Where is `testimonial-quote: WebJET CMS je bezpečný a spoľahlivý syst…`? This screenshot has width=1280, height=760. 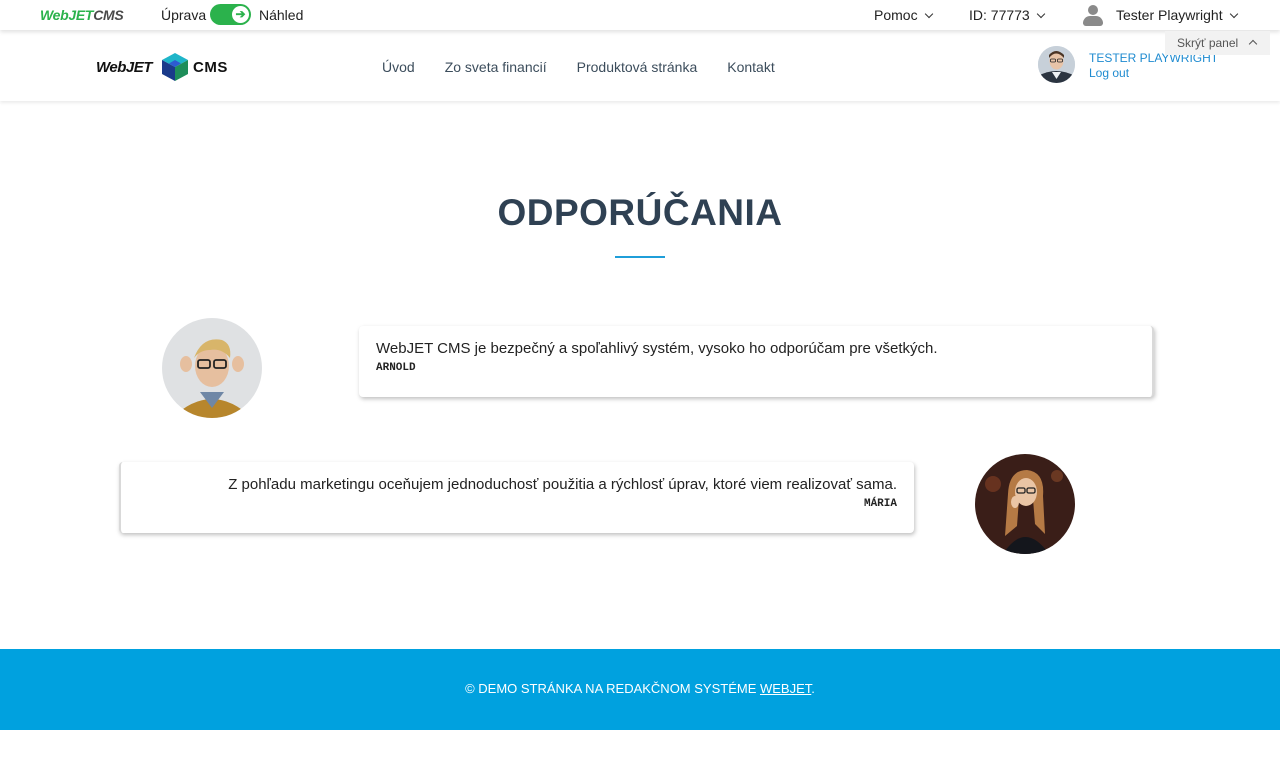 testimonial-quote: WebJET CMS je bezpečný a spoľahlivý syst… is located at coordinates (657, 348).